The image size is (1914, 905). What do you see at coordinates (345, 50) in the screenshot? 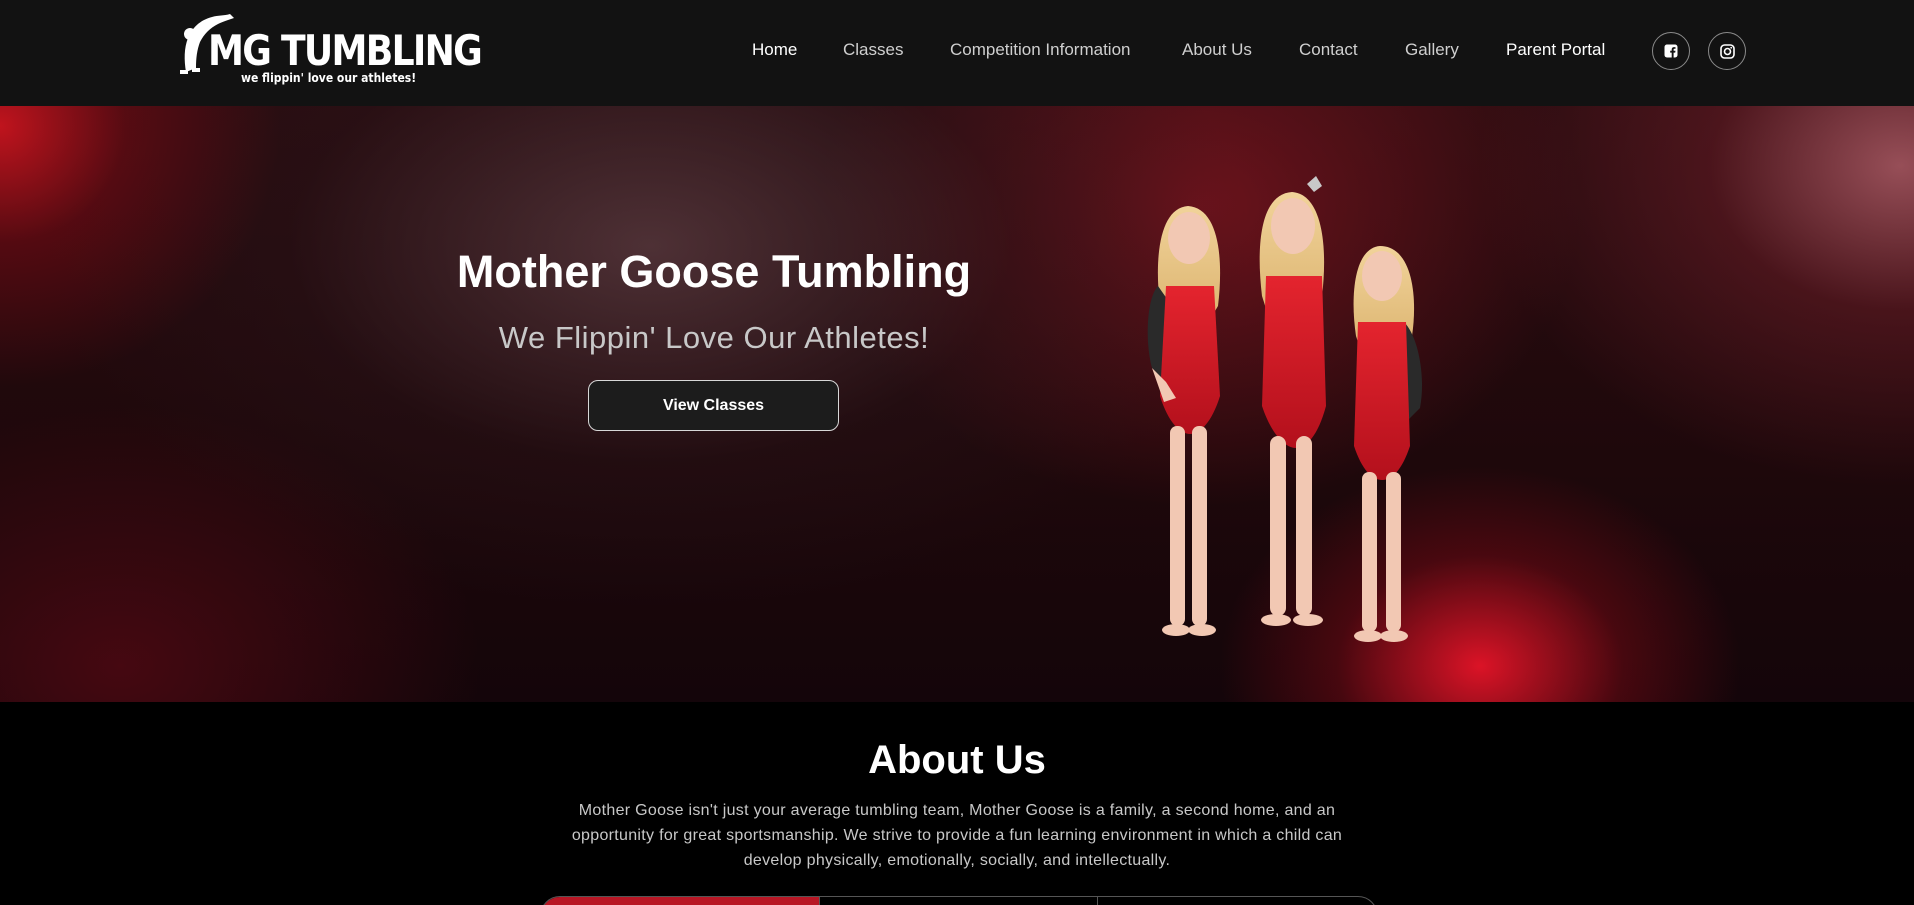
I see `logo-wordmark: MG TUMBLING` at bounding box center [345, 50].